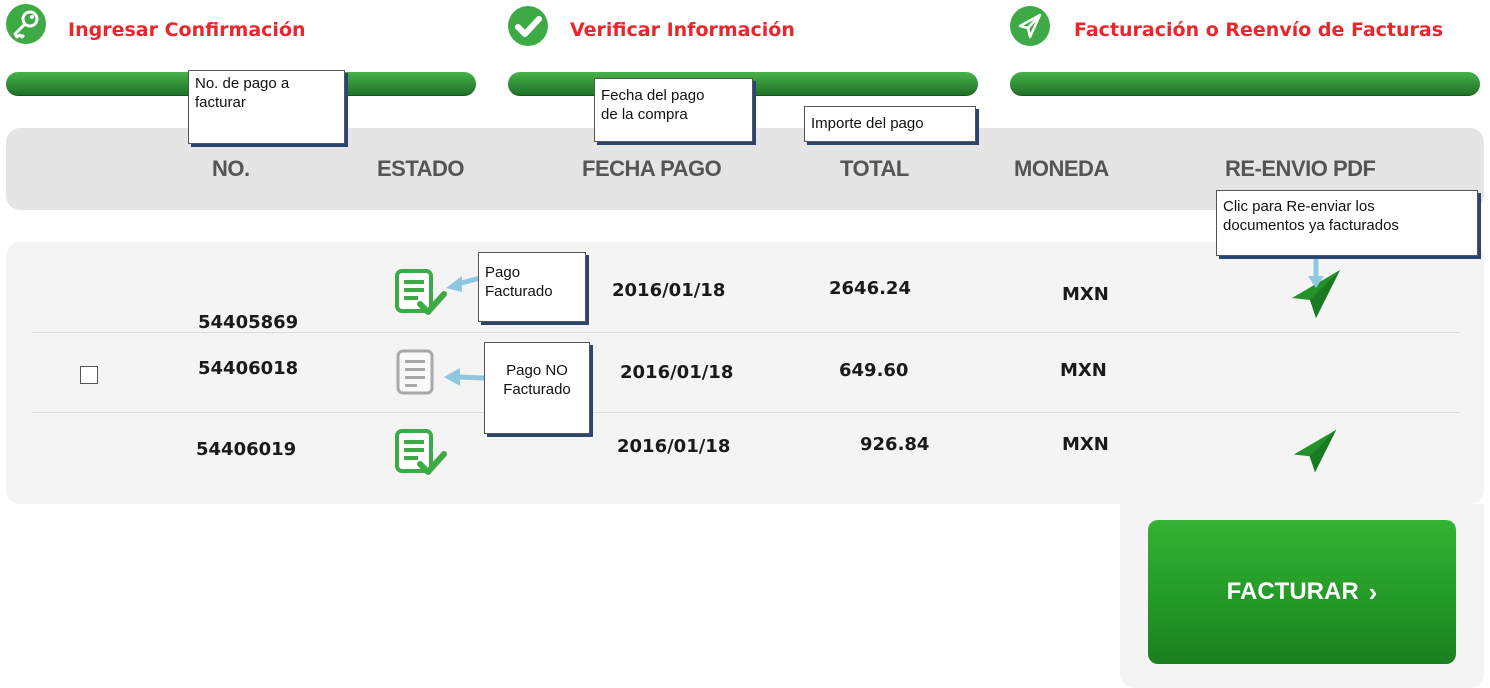 The image size is (1490, 688). I want to click on payment-number: 54405869, so click(248, 322).